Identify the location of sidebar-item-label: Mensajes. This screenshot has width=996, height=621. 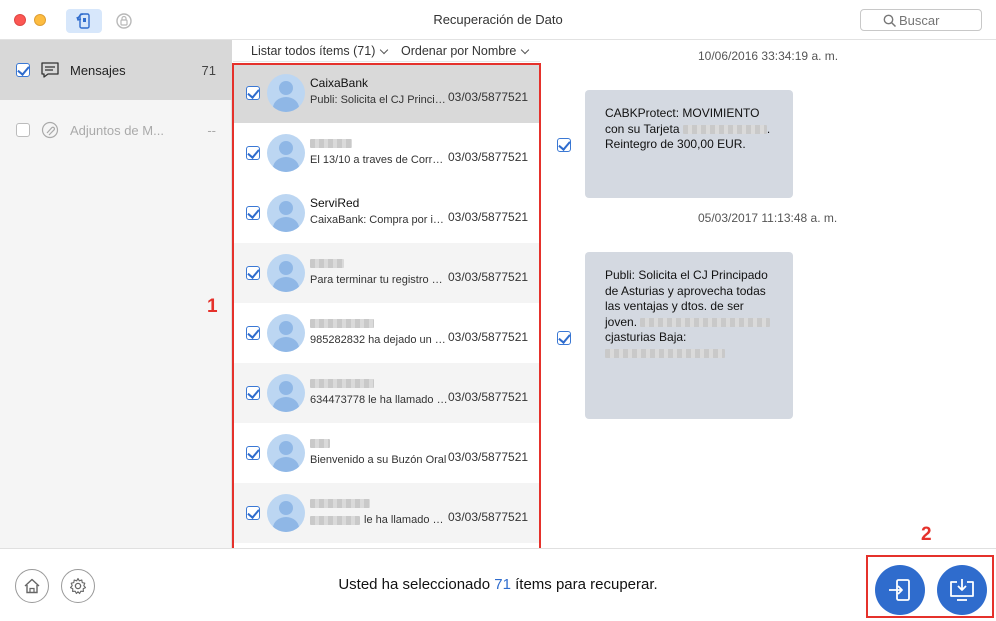
(98, 70).